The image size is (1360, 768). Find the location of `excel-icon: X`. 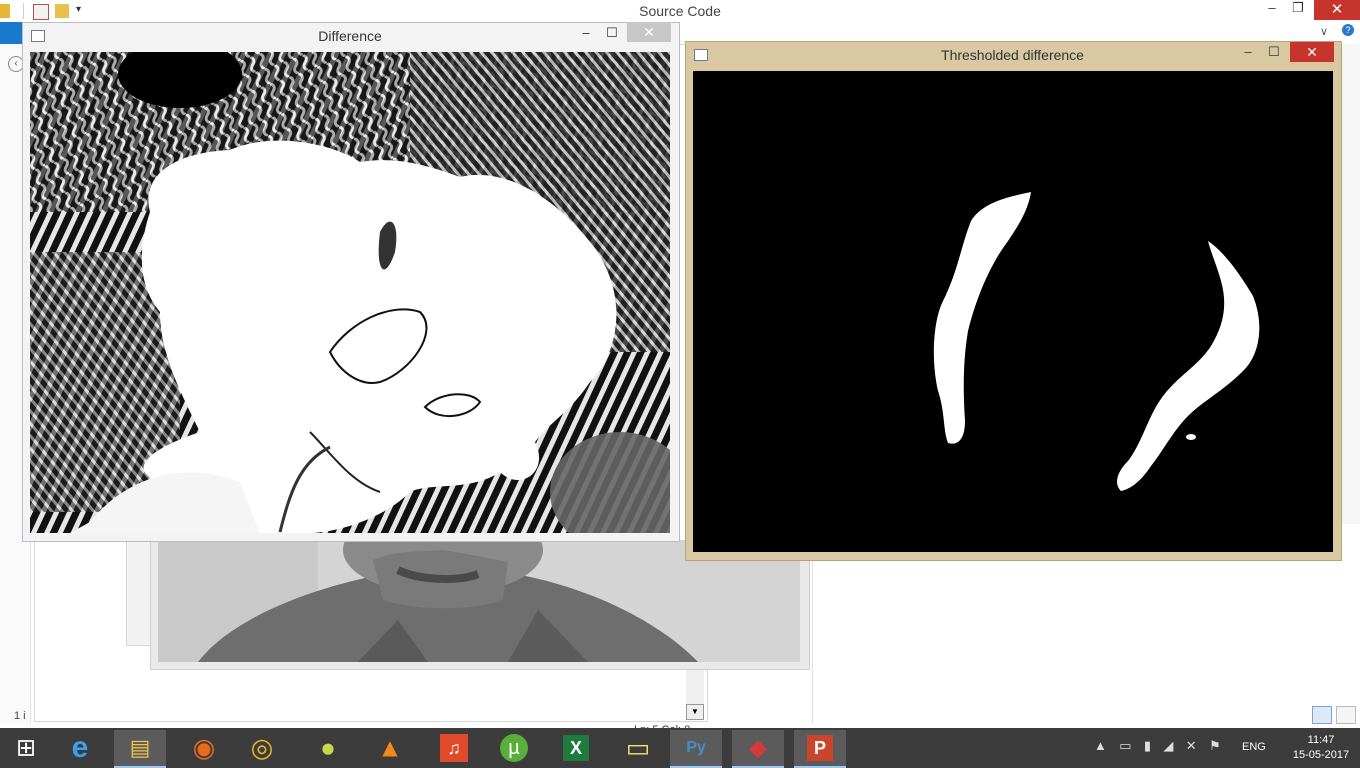

excel-icon: X is located at coordinates (576, 748).